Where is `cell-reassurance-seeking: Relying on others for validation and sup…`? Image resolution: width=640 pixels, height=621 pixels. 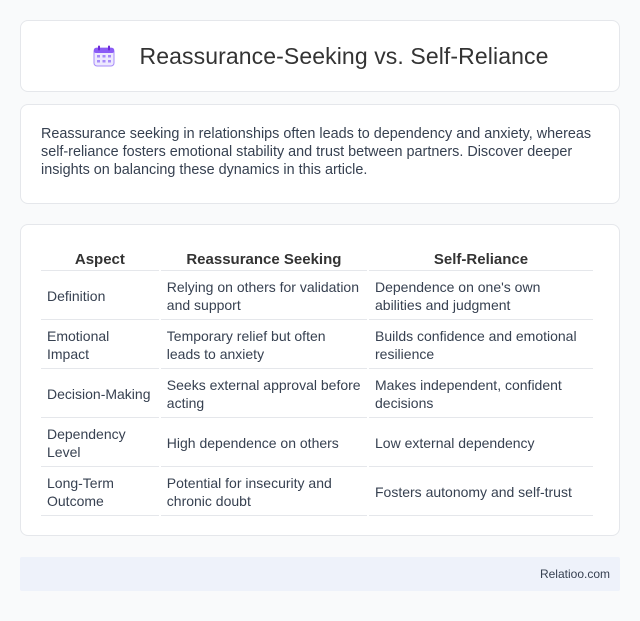 cell-reassurance-seeking: Relying on others for validation and sup… is located at coordinates (263, 296).